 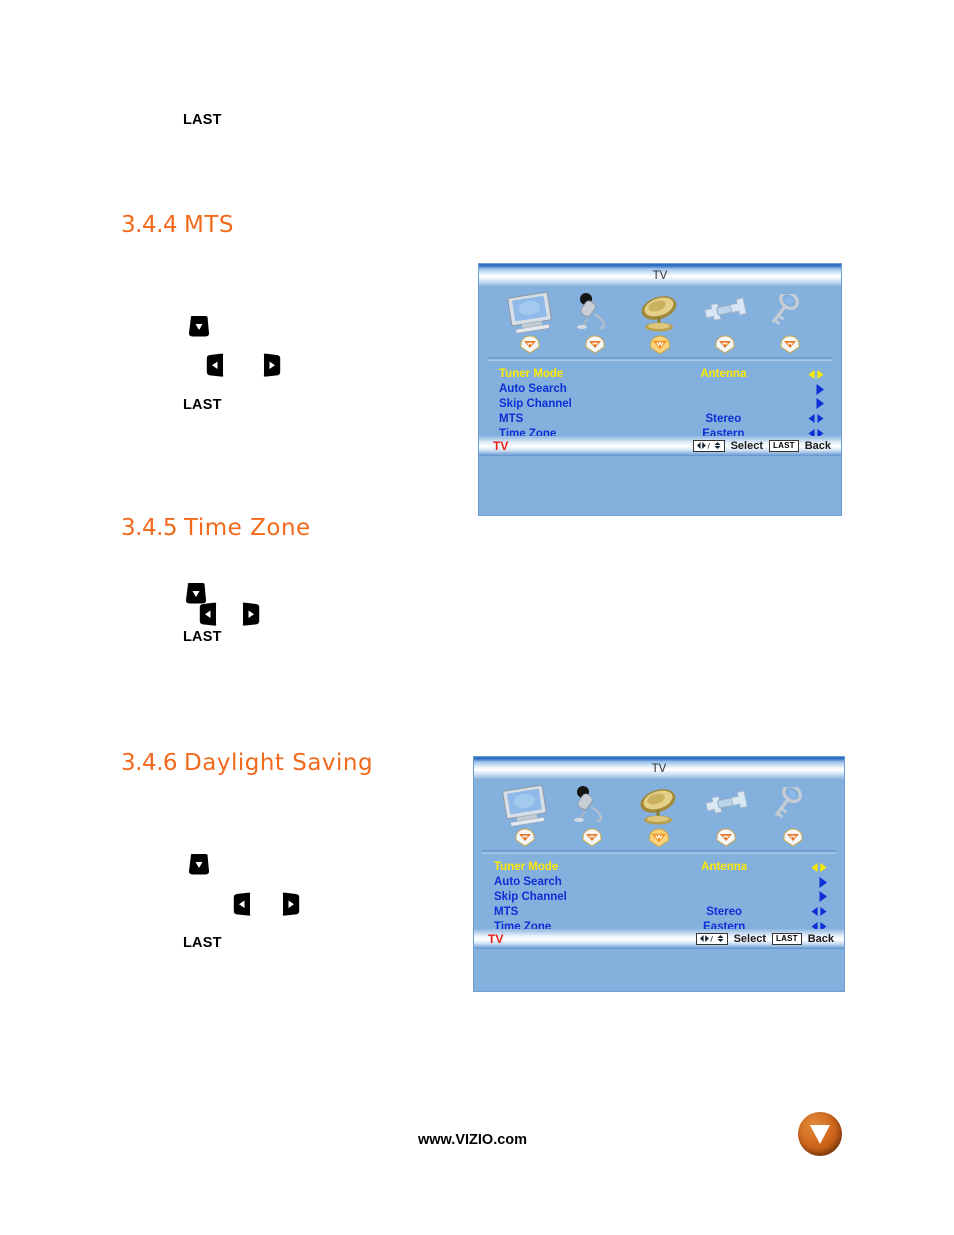 I want to click on osd-badge-microphone, so click(x=592, y=838).